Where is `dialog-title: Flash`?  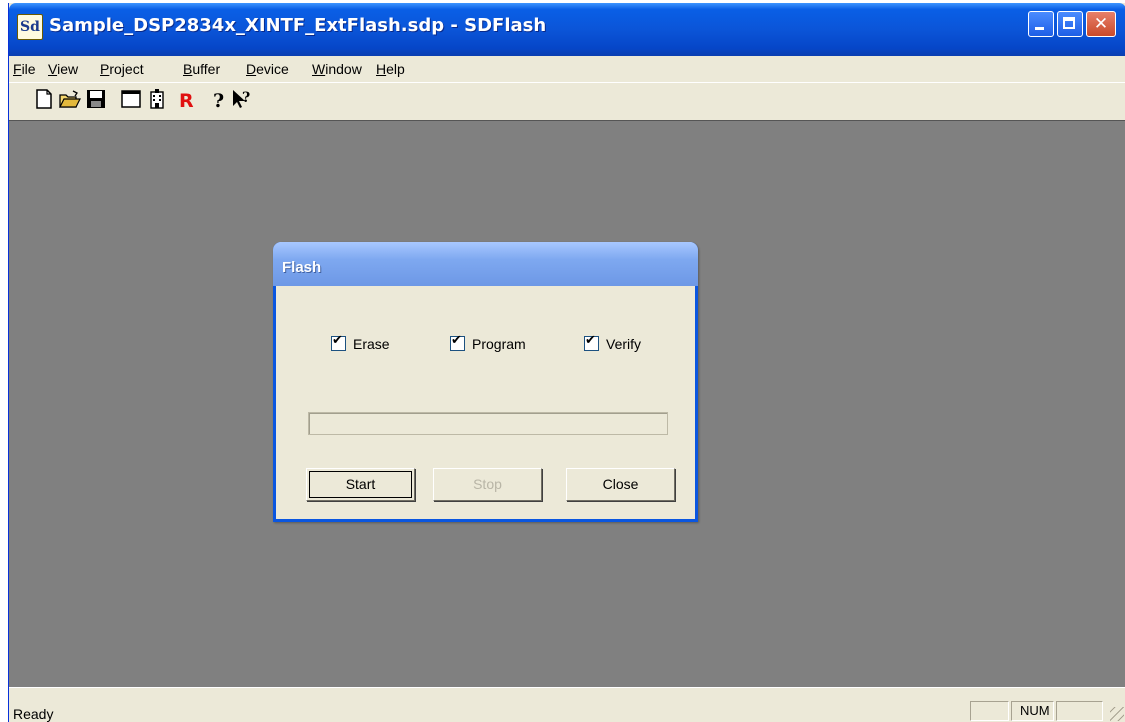
dialog-title: Flash is located at coordinates (302, 267).